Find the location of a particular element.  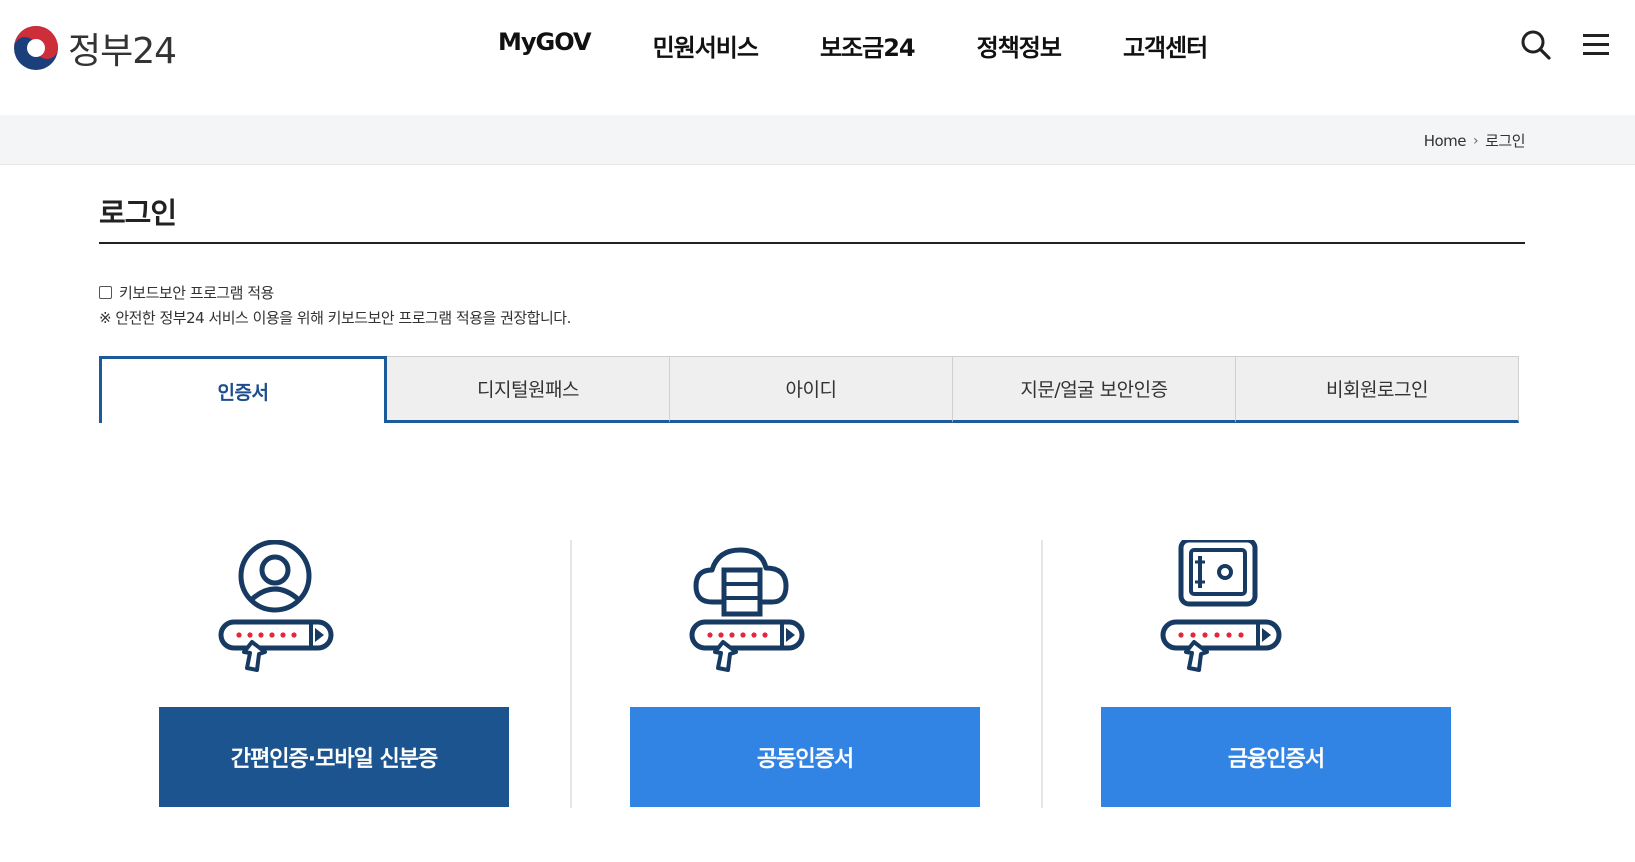

gov24-logo: 정부24 is located at coordinates (94, 48).